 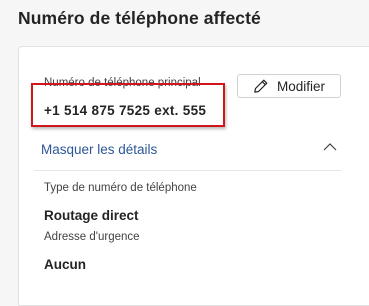 I want to click on number-type-label: Type de numéro de téléphone, so click(x=120, y=188).